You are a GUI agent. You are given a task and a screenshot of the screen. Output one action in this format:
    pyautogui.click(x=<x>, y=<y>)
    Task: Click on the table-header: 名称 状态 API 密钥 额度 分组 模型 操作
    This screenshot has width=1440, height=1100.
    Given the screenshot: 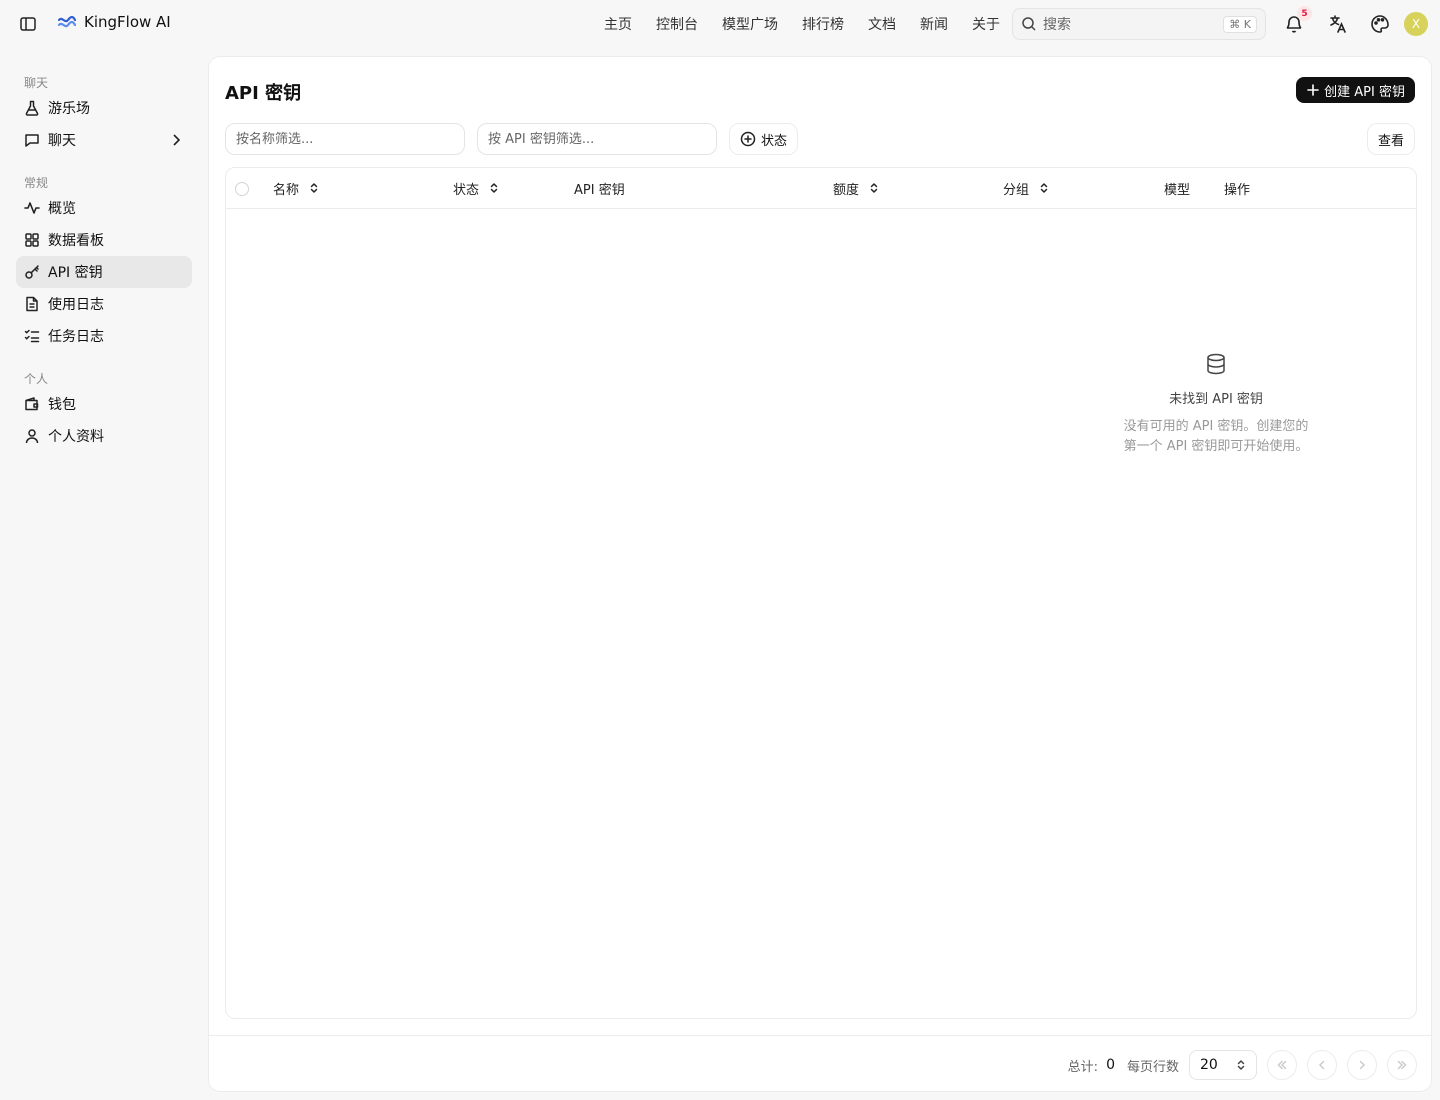 What is the action you would take?
    pyautogui.click(x=821, y=188)
    